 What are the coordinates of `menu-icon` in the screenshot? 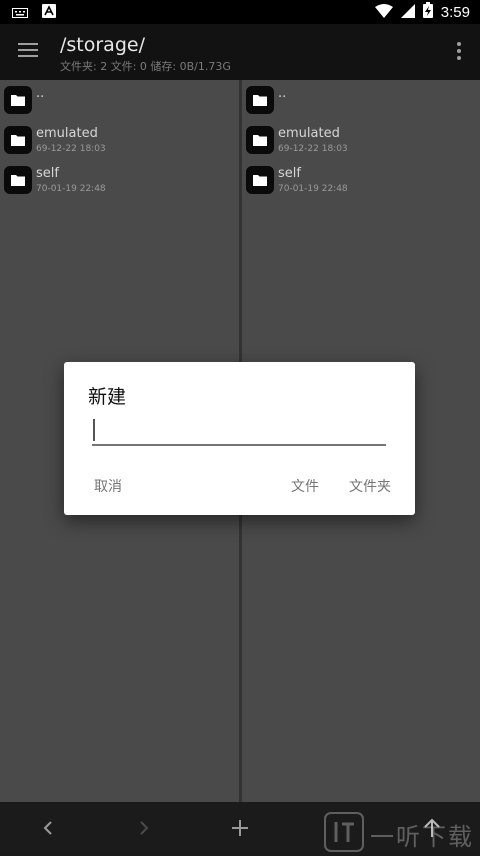 It's located at (28, 50).